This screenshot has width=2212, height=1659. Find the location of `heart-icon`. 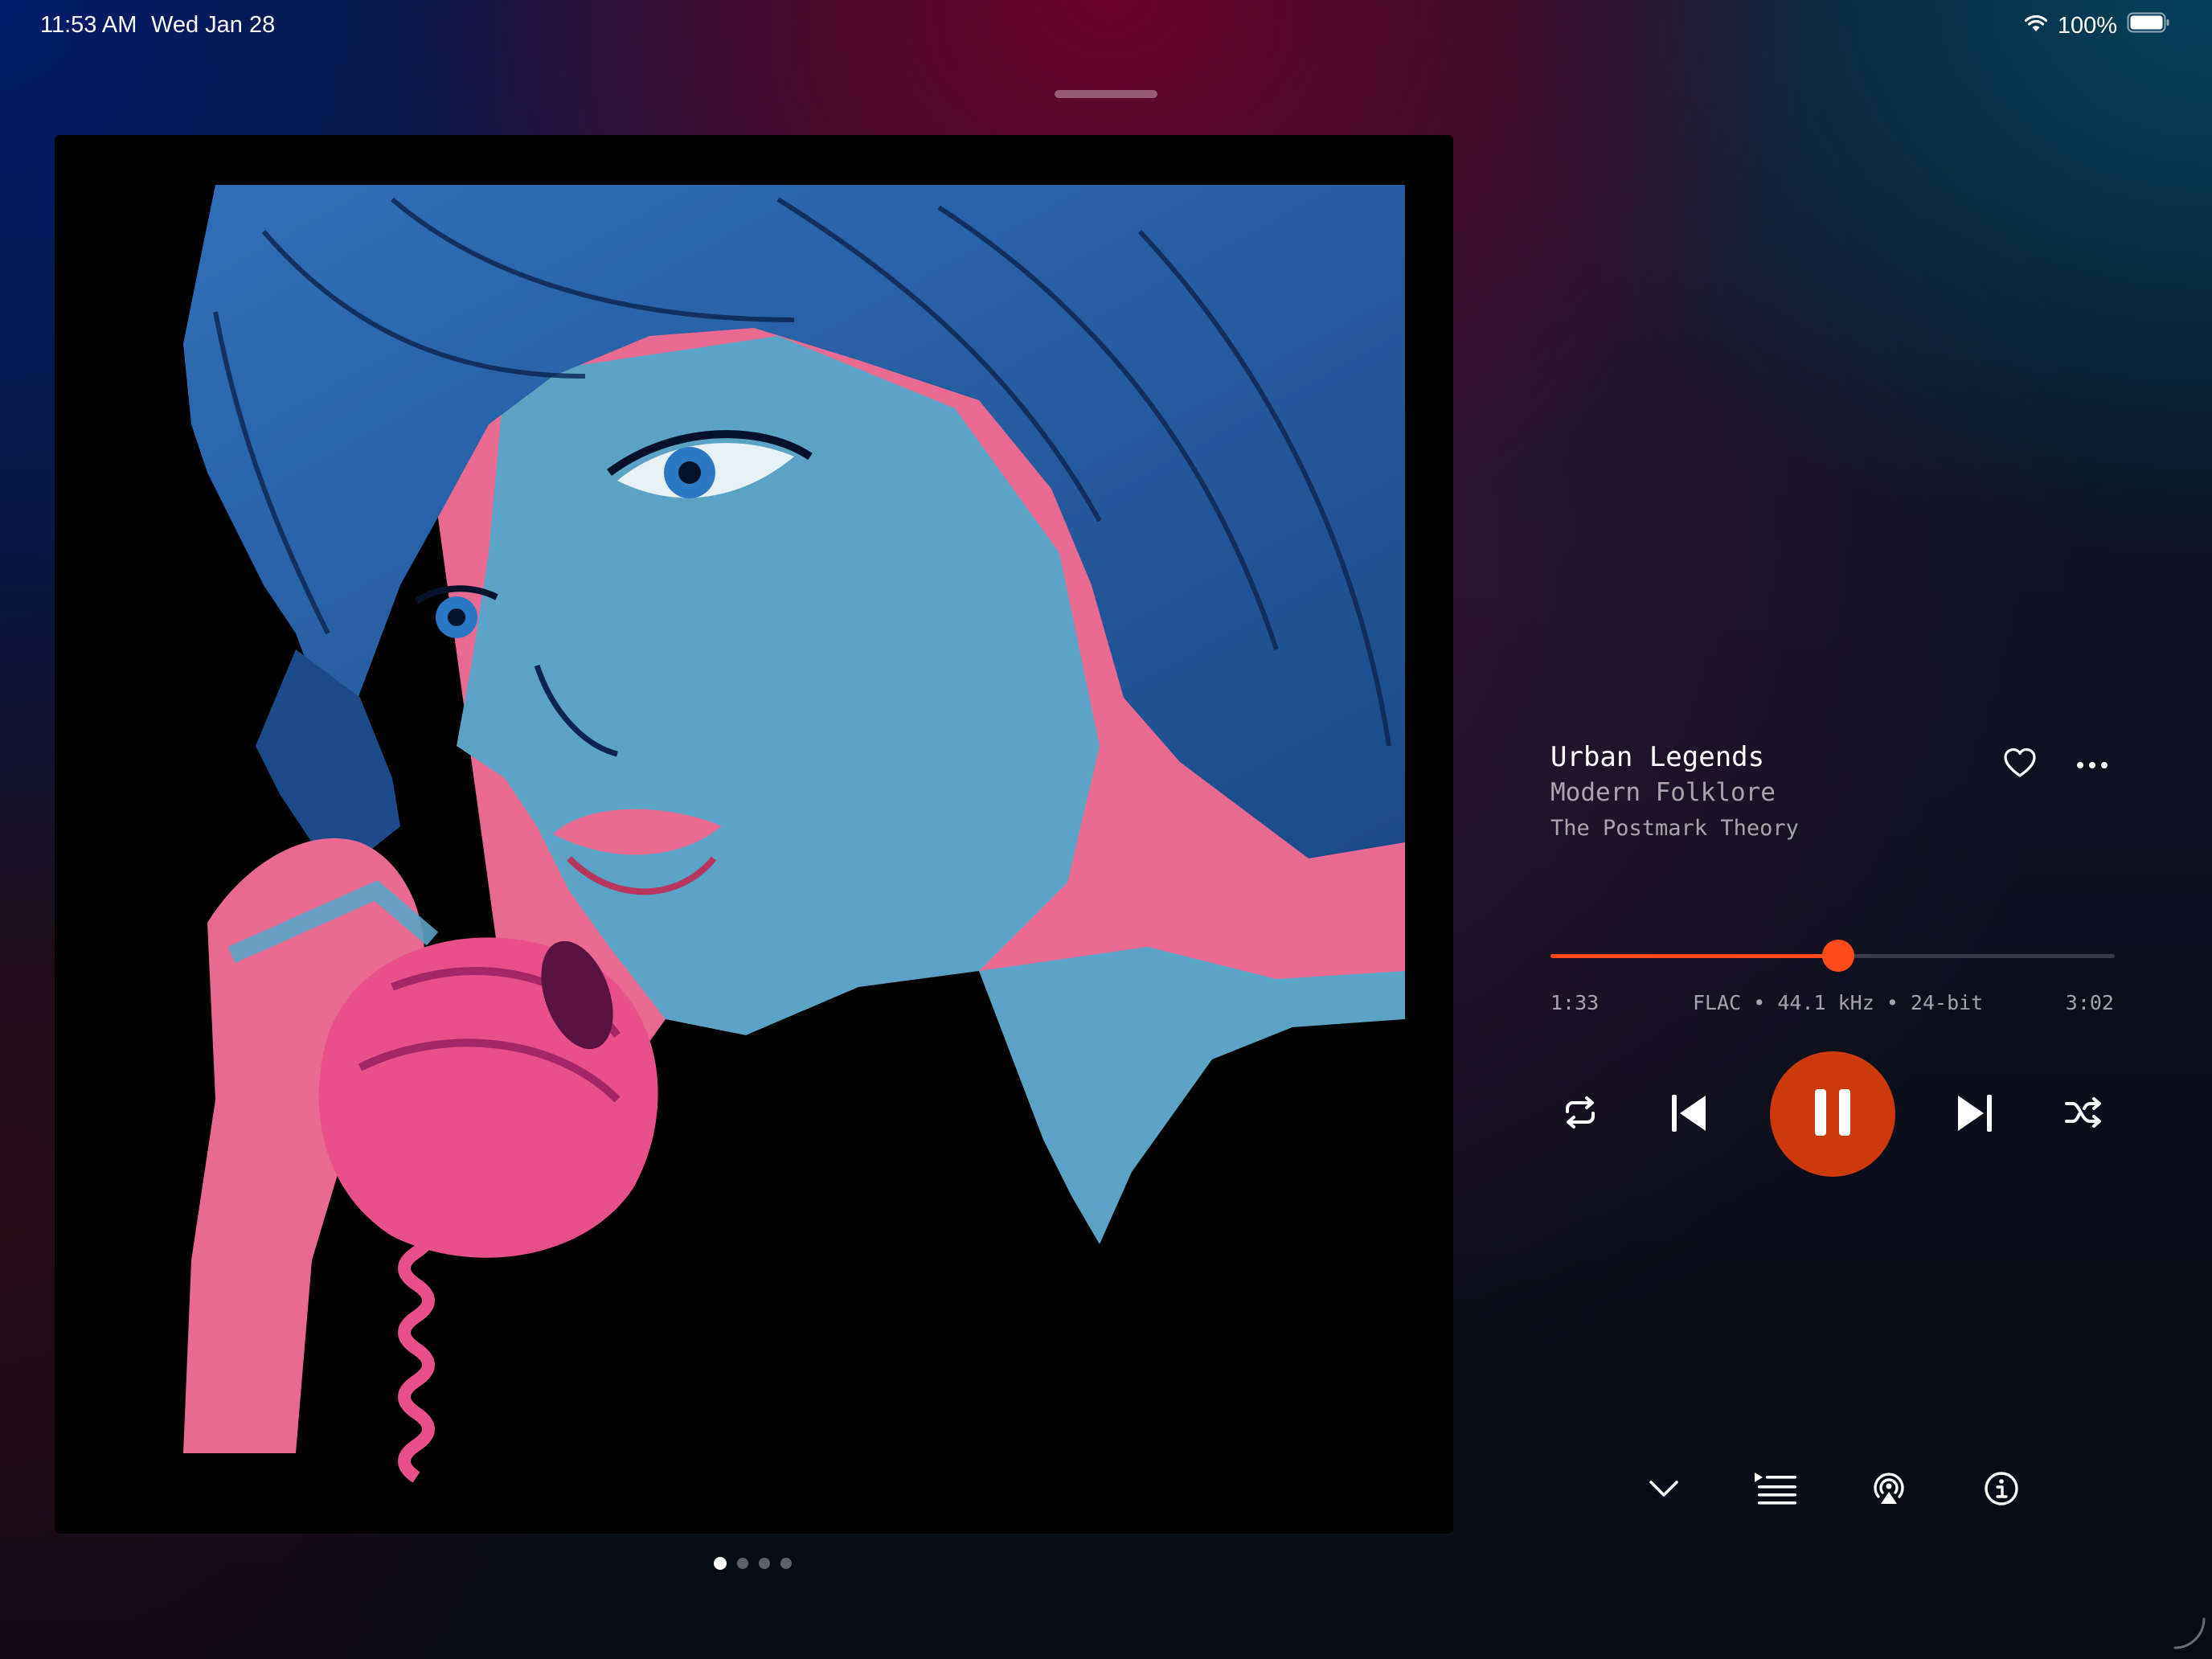

heart-icon is located at coordinates (2020, 764).